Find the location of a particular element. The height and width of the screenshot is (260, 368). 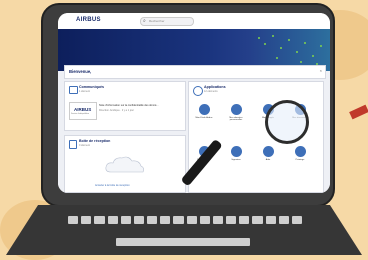

magnifying-glass-icon is located at coordinates (287, 122).